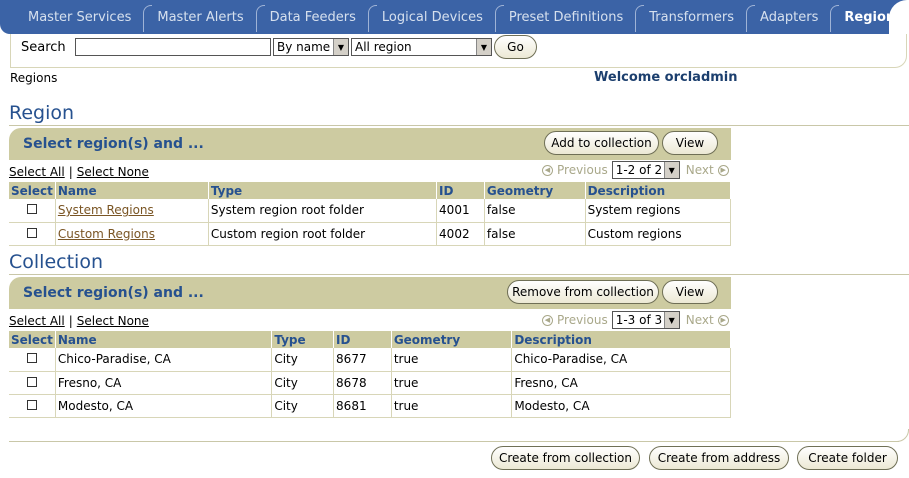 Image resolution: width=909 pixels, height=478 pixels. What do you see at coordinates (106, 210) in the screenshot?
I see `region-name-link: System Regions` at bounding box center [106, 210].